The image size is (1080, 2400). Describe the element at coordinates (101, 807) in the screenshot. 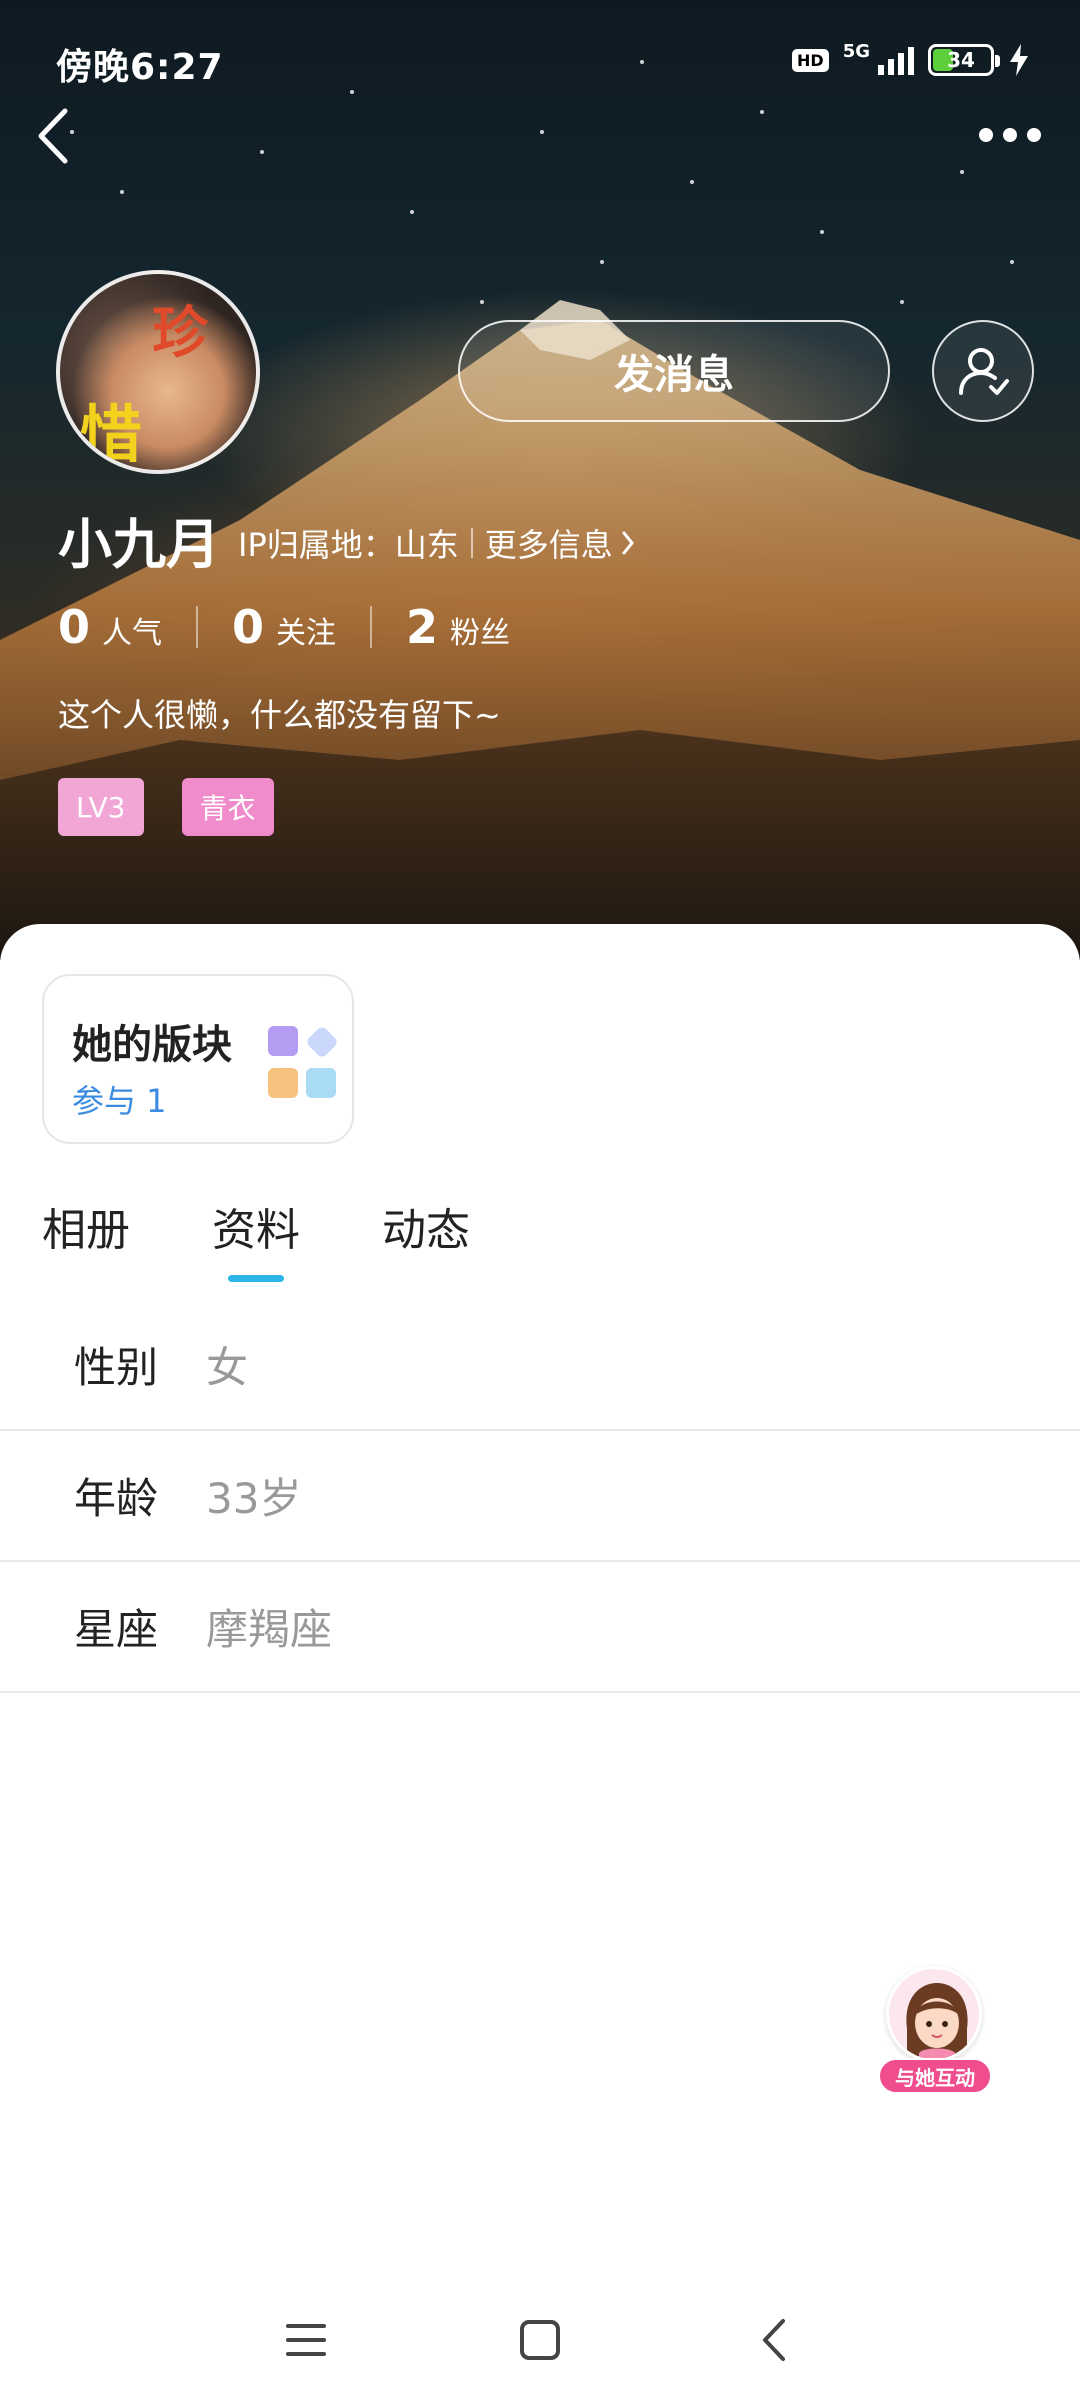

I see `level-badge: LV3` at that location.